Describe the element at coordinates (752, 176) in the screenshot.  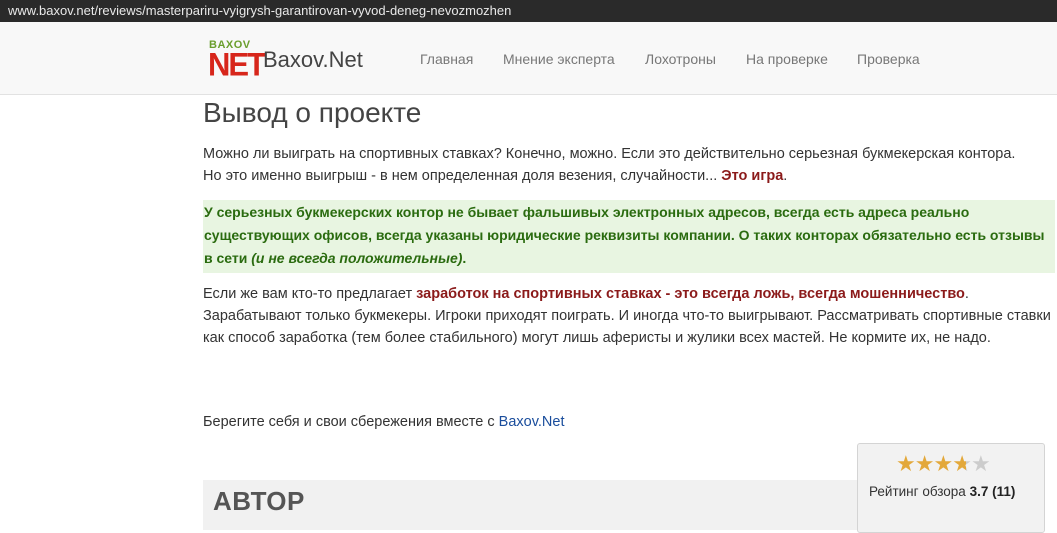
I see `its-a-game-text: Это игра` at that location.